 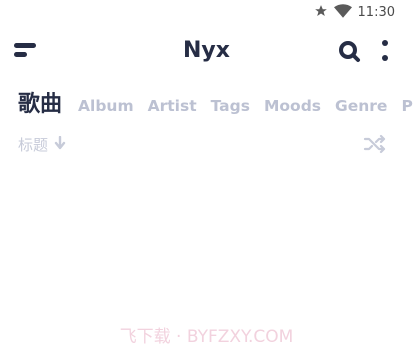 I want to click on status-bar: 11:30, so click(x=206, y=11).